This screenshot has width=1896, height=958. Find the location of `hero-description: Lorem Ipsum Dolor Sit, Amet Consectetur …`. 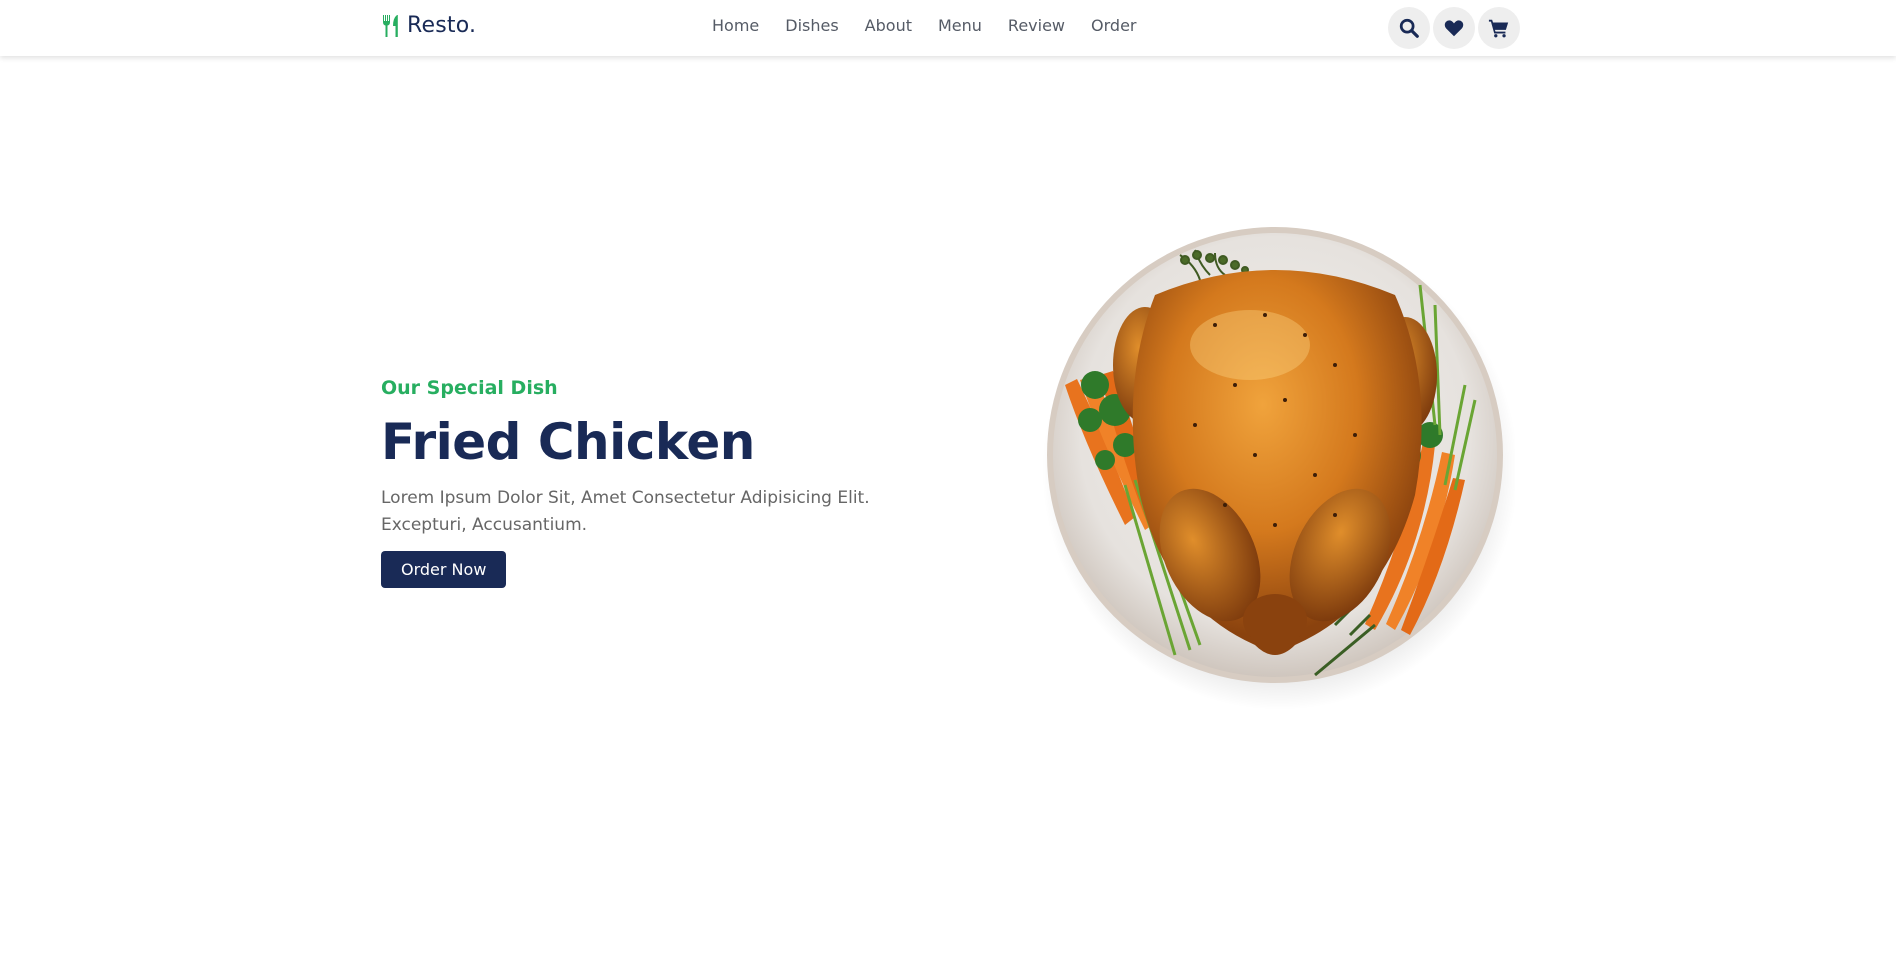

hero-description: Lorem Ipsum Dolor Sit, Amet Consectetur … is located at coordinates (625, 511).